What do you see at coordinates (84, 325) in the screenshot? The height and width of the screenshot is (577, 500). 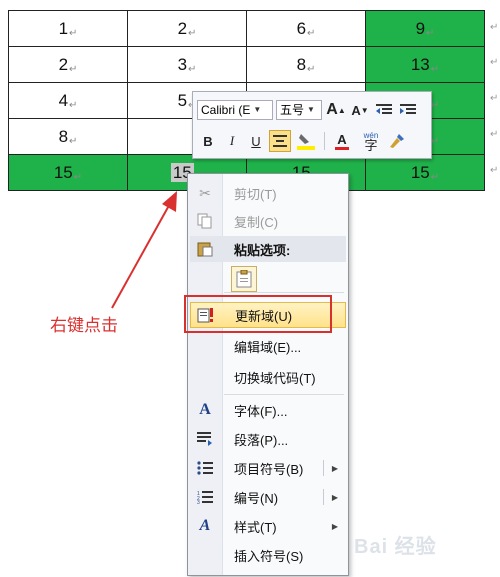 I see `annotation-label: 右键点击` at bounding box center [84, 325].